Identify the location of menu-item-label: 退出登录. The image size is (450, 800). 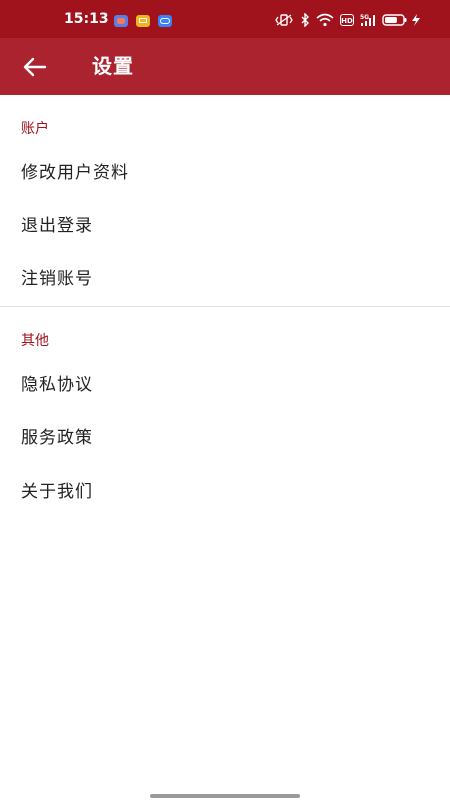
(57, 226).